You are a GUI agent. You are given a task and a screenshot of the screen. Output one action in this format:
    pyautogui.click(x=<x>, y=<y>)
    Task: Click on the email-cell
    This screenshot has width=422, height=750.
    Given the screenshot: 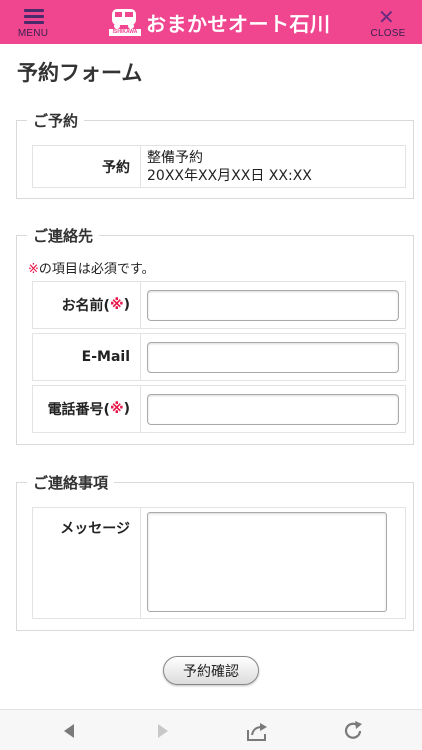 What is the action you would take?
    pyautogui.click(x=273, y=357)
    